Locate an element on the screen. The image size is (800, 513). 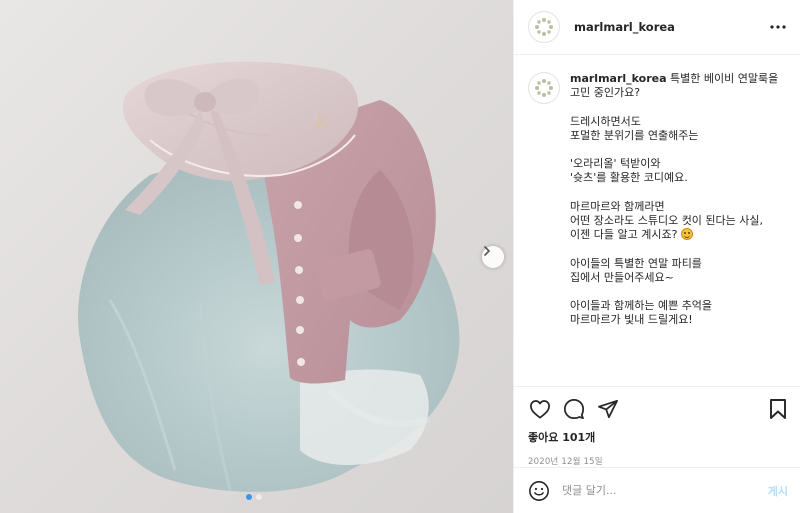
header-username: marlmarl_korea is located at coordinates (671, 27).